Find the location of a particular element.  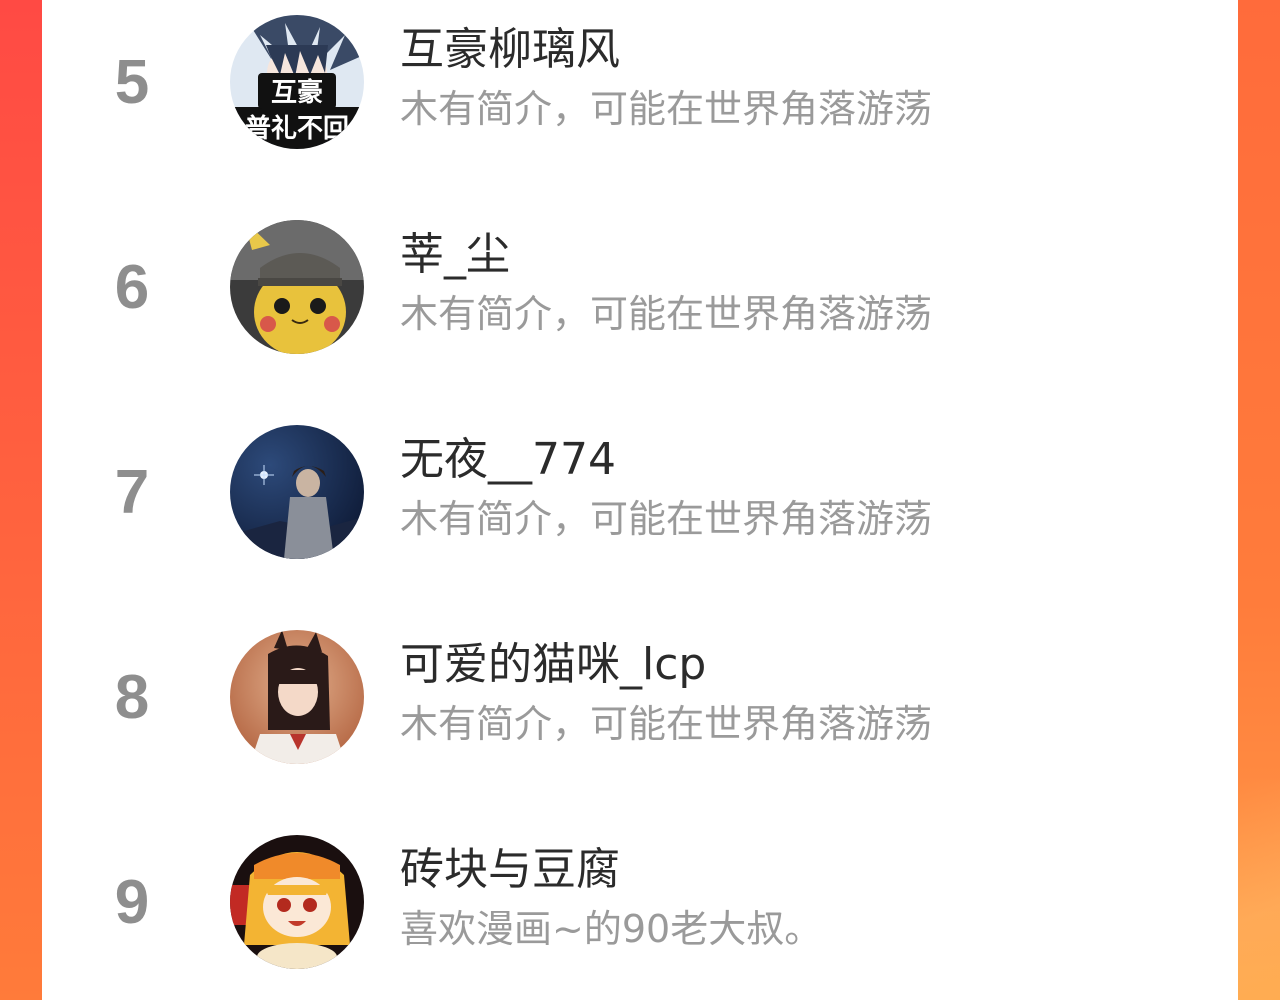

user-bio: 喜欢漫画~的90老大叔。 is located at coordinates (611, 929).